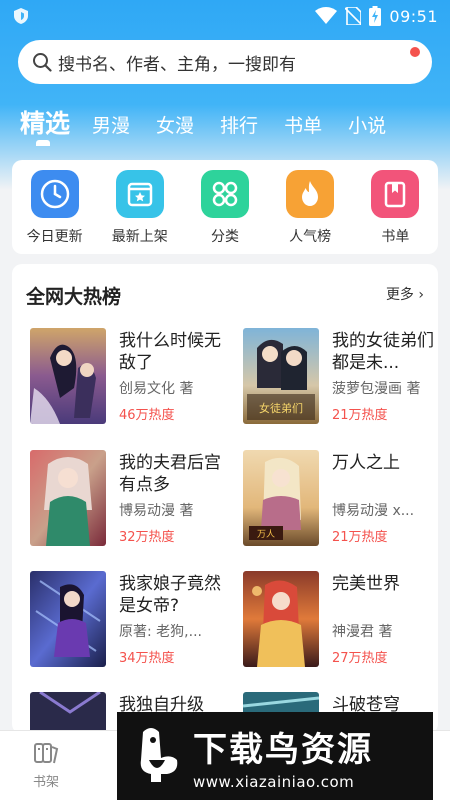  I want to click on tab-booklist: 书单, so click(303, 126).